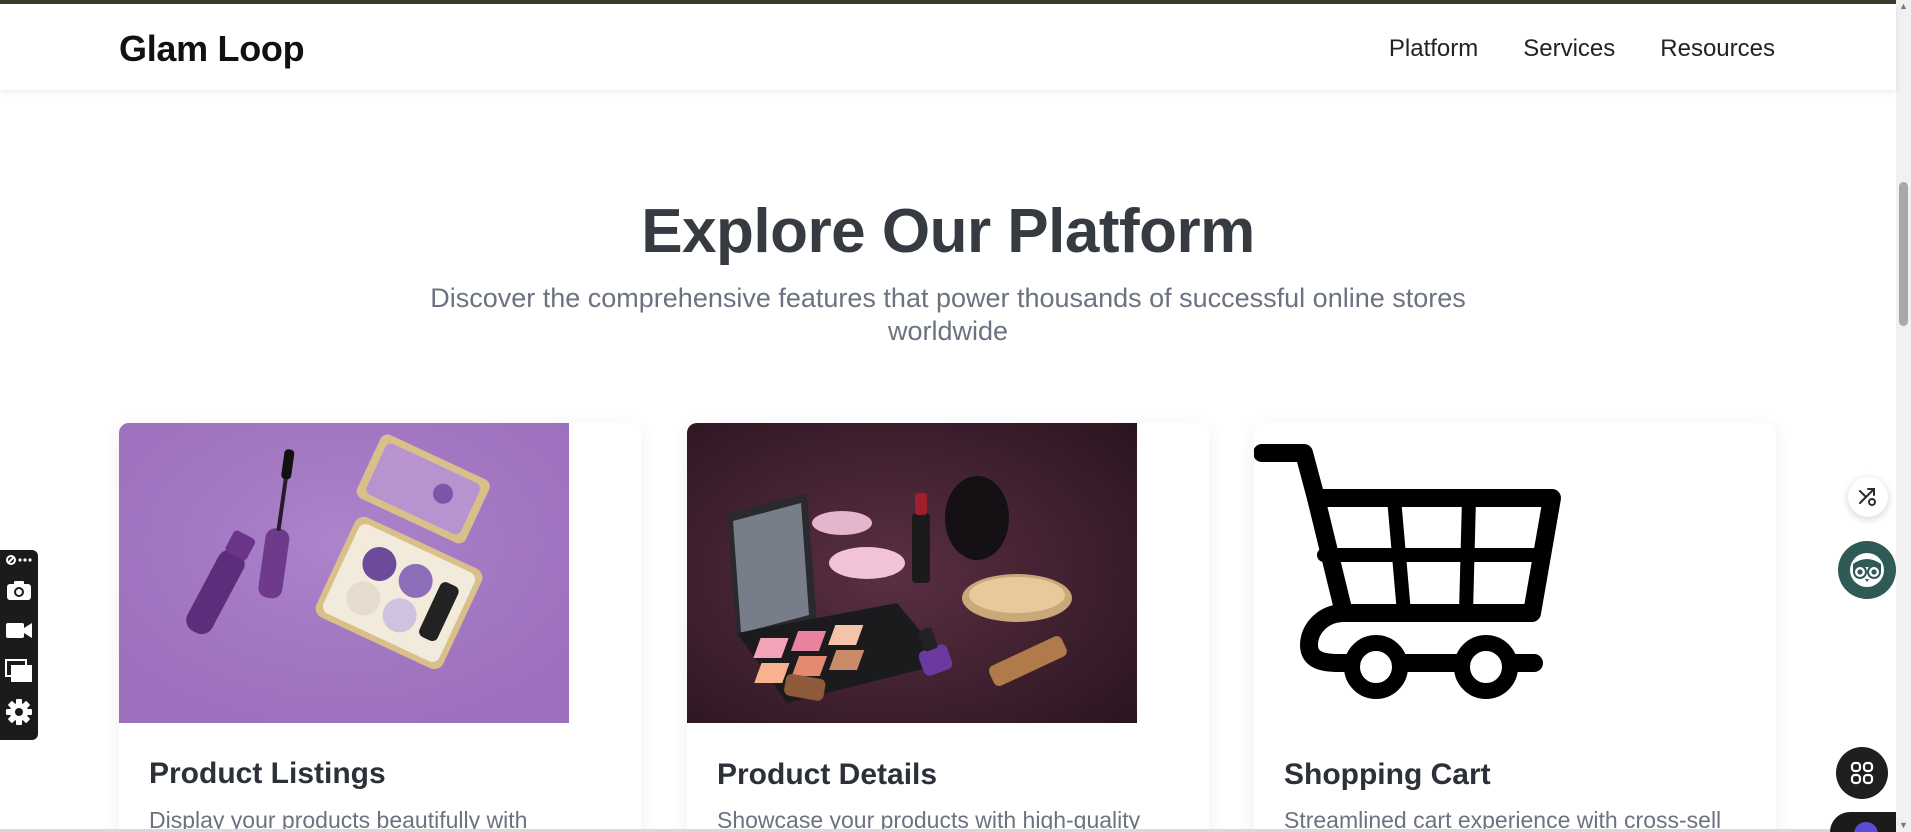  Describe the element at coordinates (1903, 416) in the screenshot. I see `vertical-scrollbar: ▲ ▼` at that location.